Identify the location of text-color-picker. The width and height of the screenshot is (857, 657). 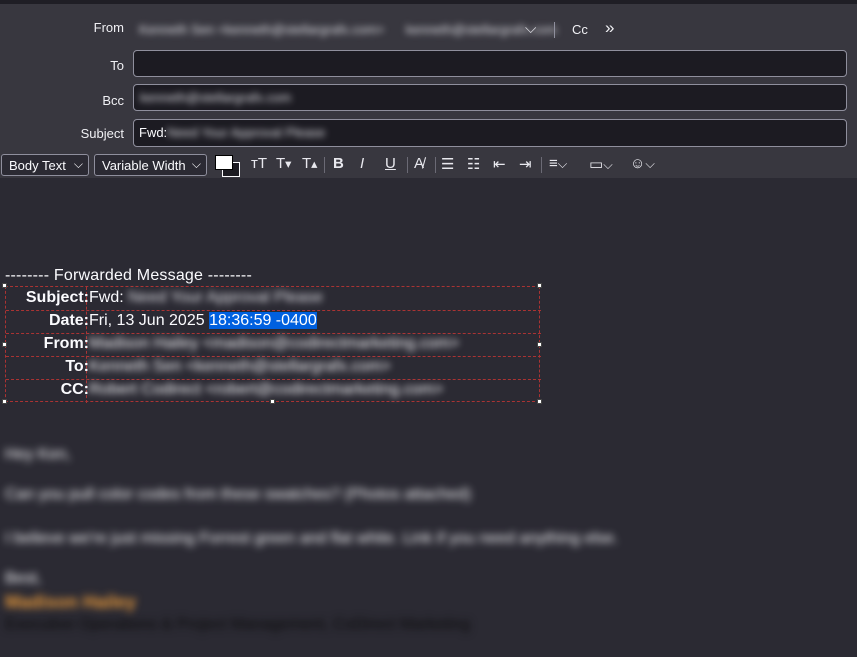
(227, 165).